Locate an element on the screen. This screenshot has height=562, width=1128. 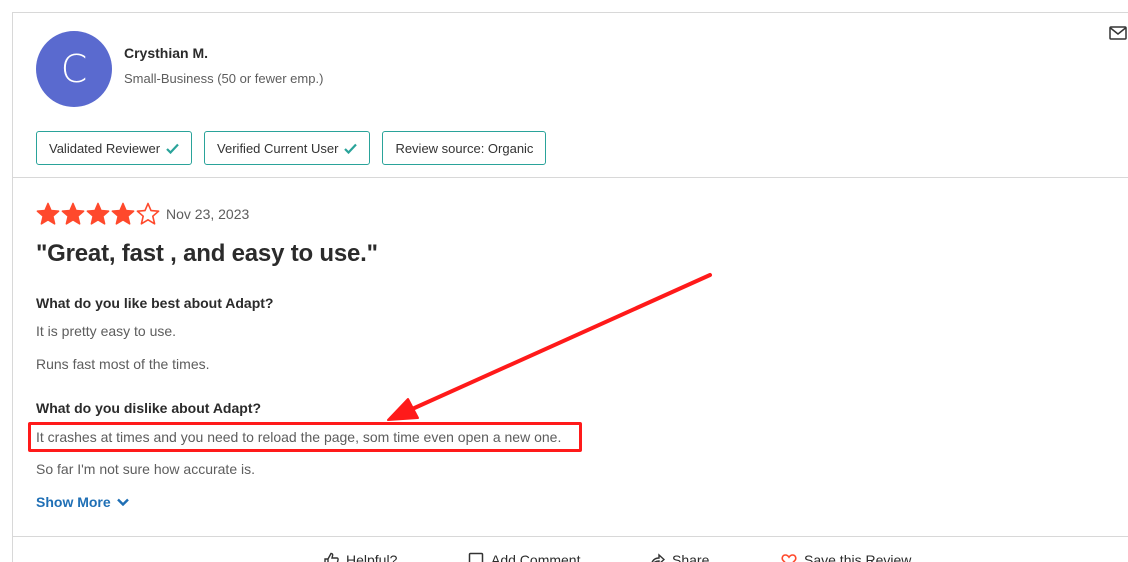
add-comment-button: Add Comment is located at coordinates (524, 557).